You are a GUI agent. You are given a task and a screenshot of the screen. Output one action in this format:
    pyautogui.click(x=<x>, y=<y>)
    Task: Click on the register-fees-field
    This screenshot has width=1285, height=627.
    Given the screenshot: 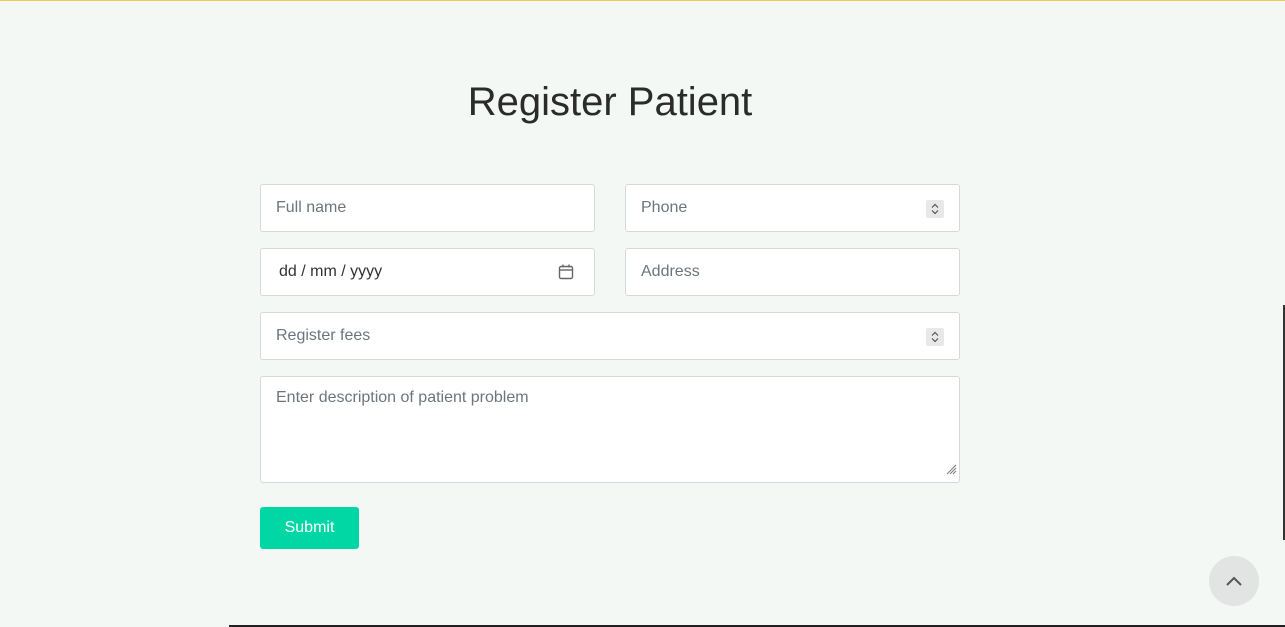 What is the action you would take?
    pyautogui.click(x=610, y=336)
    